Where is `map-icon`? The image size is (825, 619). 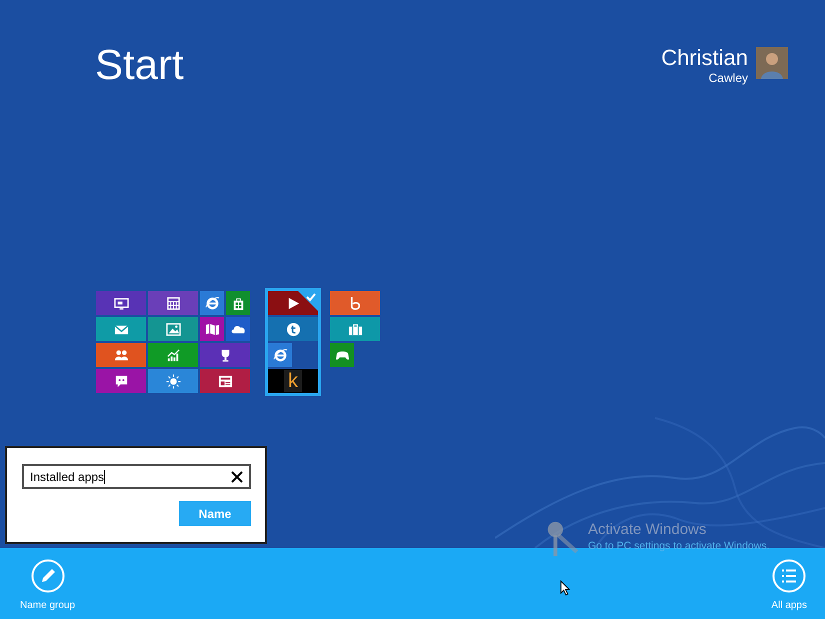 map-icon is located at coordinates (212, 329).